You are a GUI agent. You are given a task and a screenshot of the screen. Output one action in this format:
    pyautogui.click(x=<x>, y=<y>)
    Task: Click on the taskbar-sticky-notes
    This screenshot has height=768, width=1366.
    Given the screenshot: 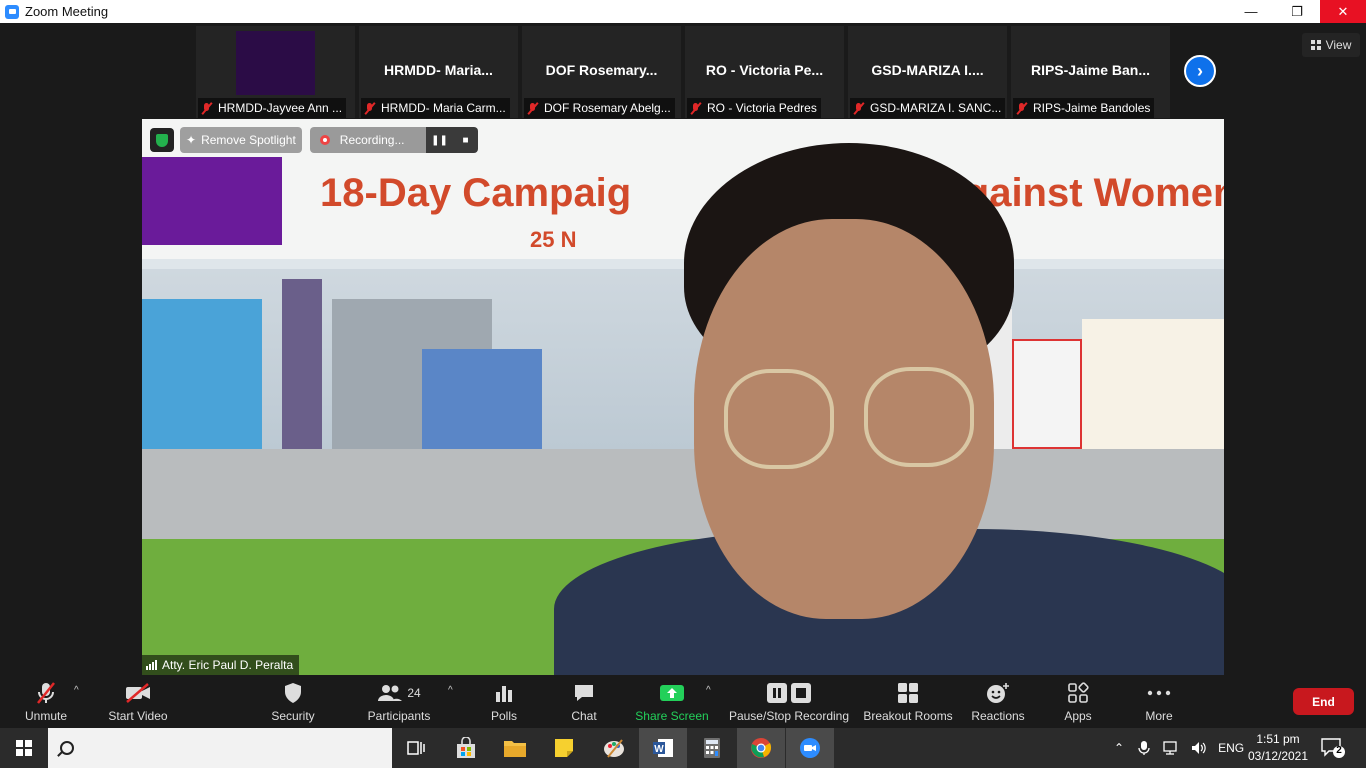 What is the action you would take?
    pyautogui.click(x=564, y=748)
    